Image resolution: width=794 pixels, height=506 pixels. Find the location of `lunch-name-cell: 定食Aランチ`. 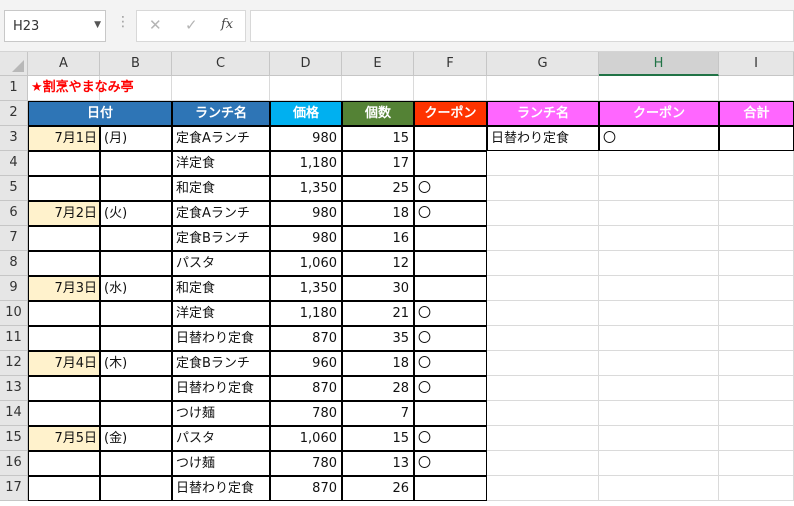

lunch-name-cell: 定食Aランチ is located at coordinates (221, 138).